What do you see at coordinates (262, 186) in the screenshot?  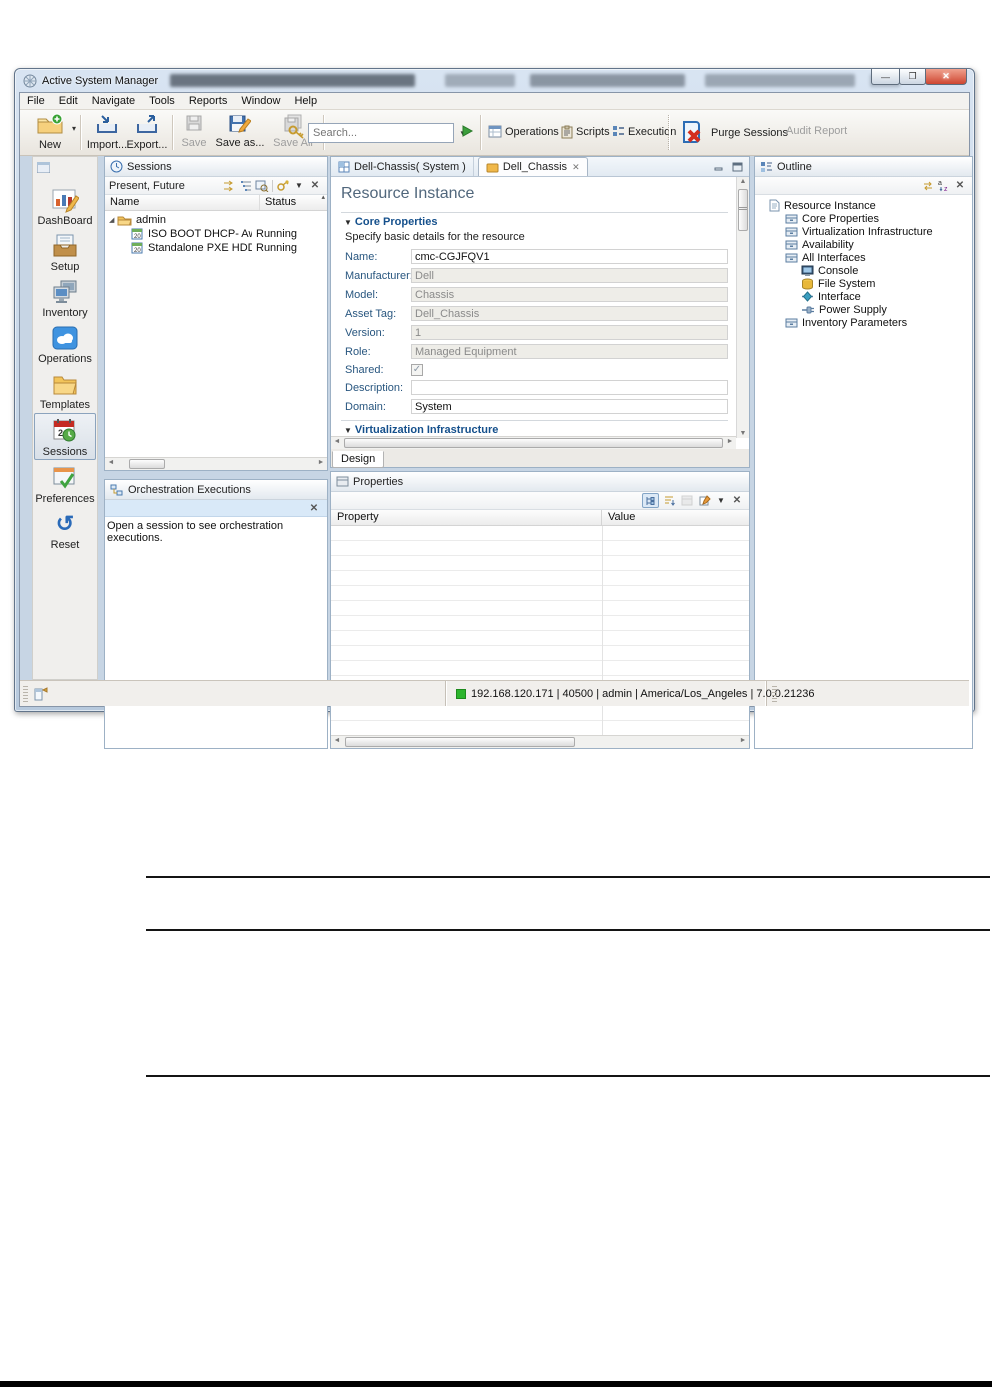 I see `session-preview-icon` at bounding box center [262, 186].